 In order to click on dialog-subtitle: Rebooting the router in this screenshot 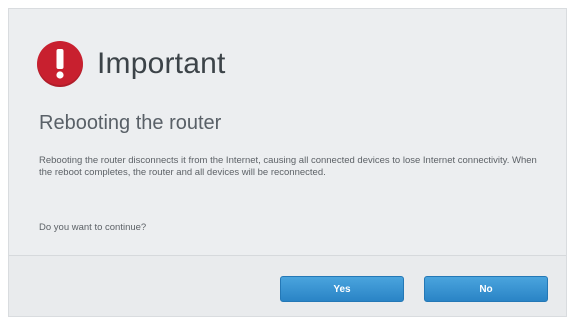, I will do `click(130, 123)`.